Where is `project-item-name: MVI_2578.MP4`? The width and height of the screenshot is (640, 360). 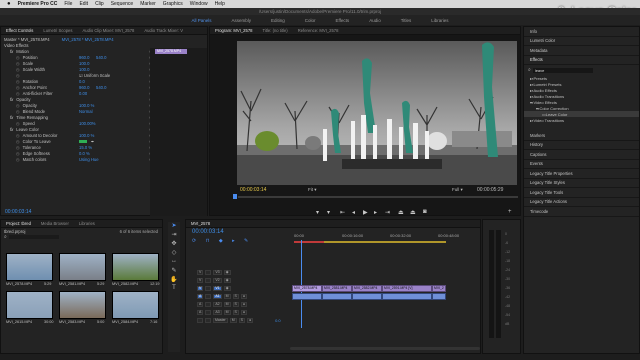
project-item-name: MVI_2578.MP4 is located at coordinates (19, 284).